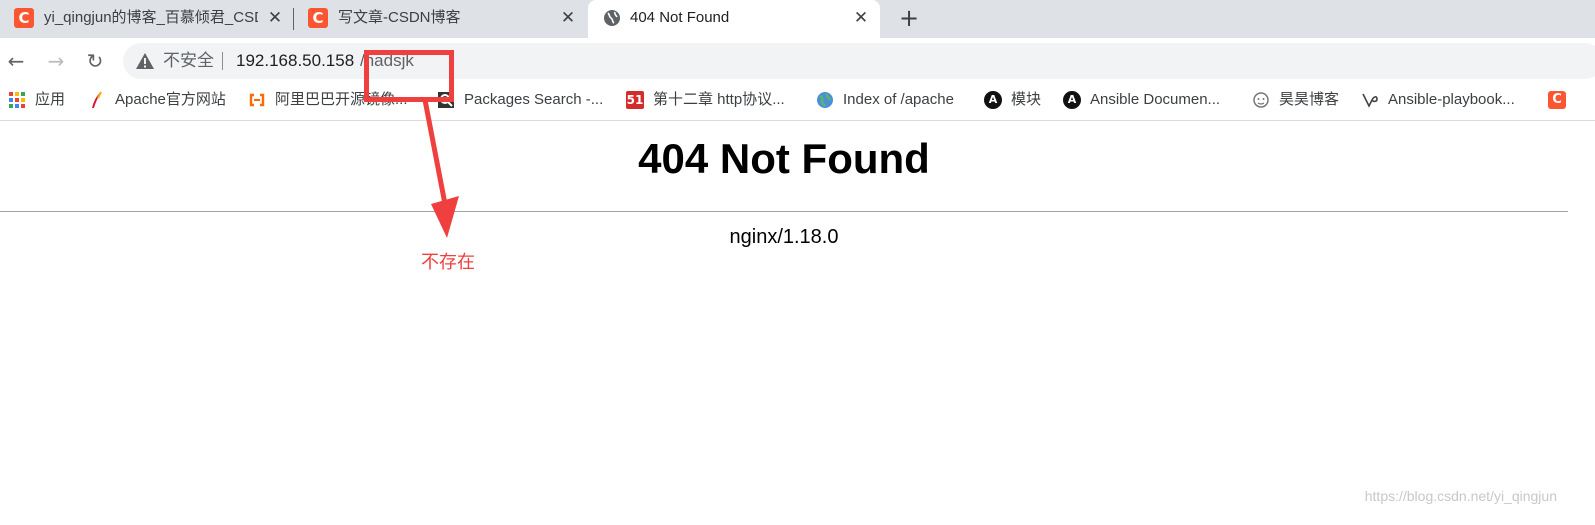 This screenshot has width=1595, height=525. I want to click on tab-404-not-found: 404 Not Found ✕, so click(734, 19).